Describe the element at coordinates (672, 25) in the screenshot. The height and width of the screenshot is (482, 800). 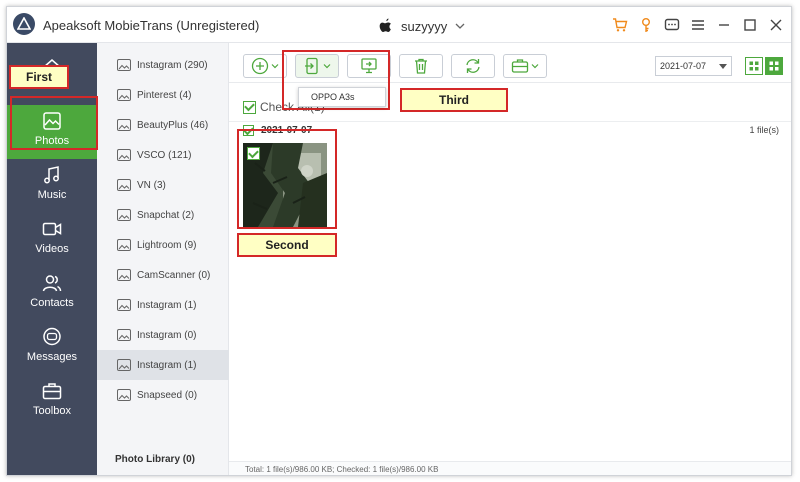
I see `feedback-icon` at that location.